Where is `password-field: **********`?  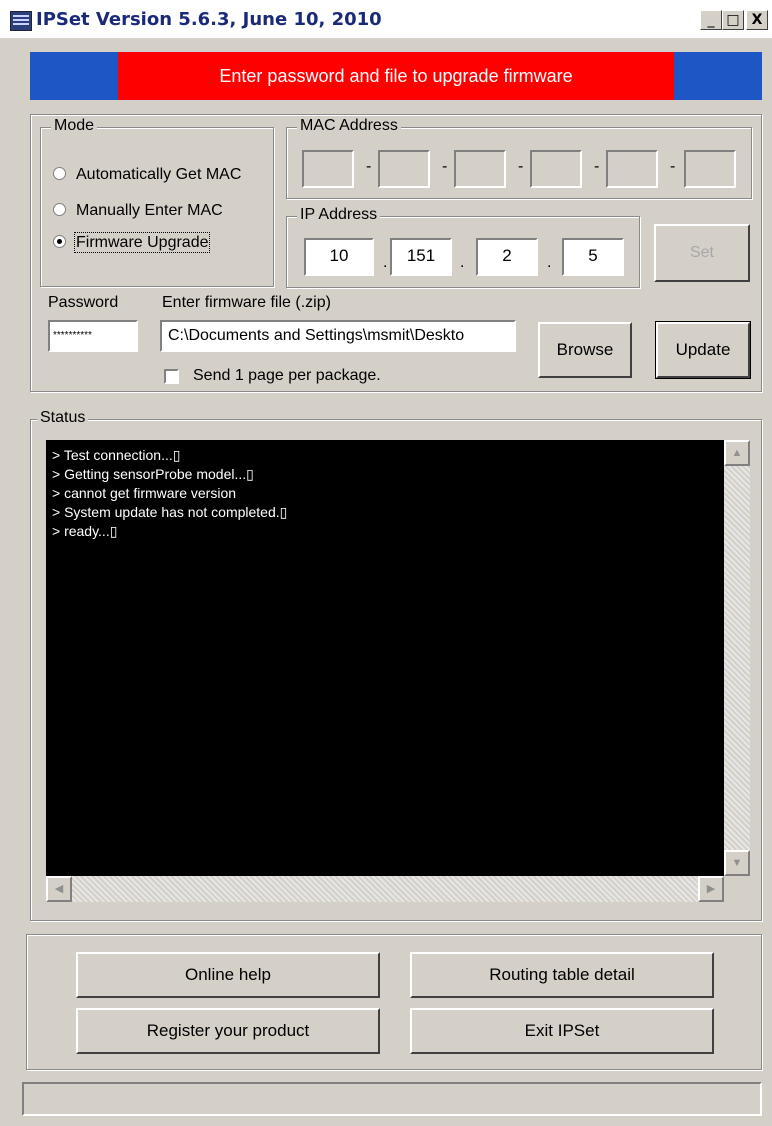
password-field: ********** is located at coordinates (93, 336).